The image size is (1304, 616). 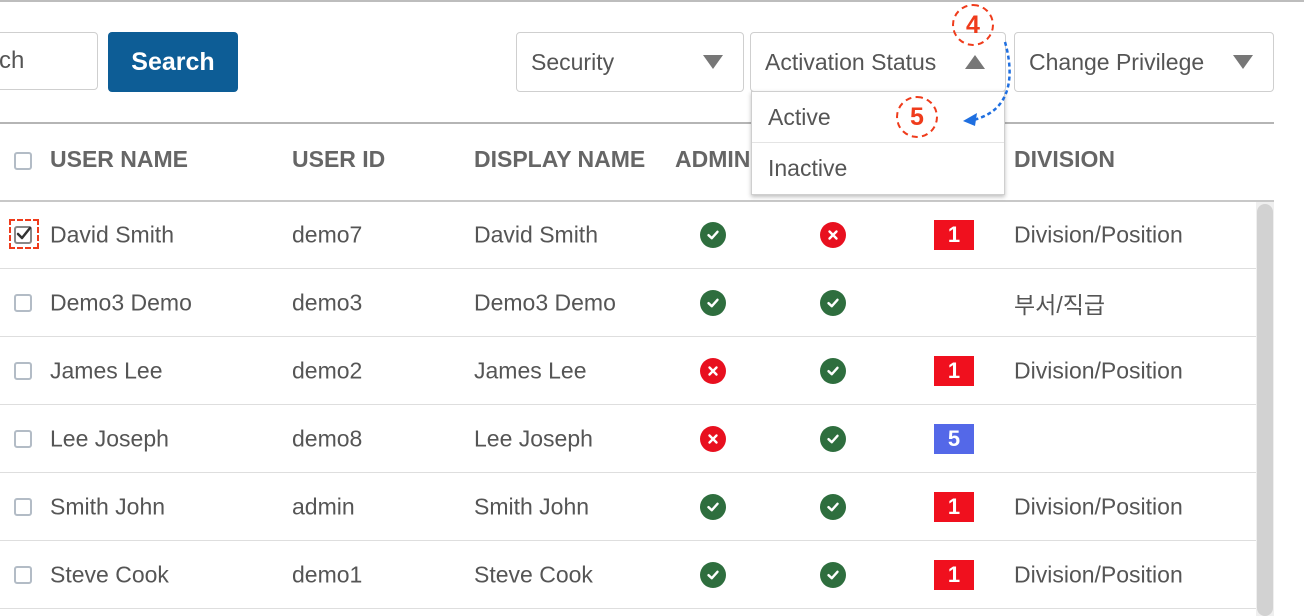 I want to click on change-privilege-dropdown: Change Privilege, so click(x=1144, y=62).